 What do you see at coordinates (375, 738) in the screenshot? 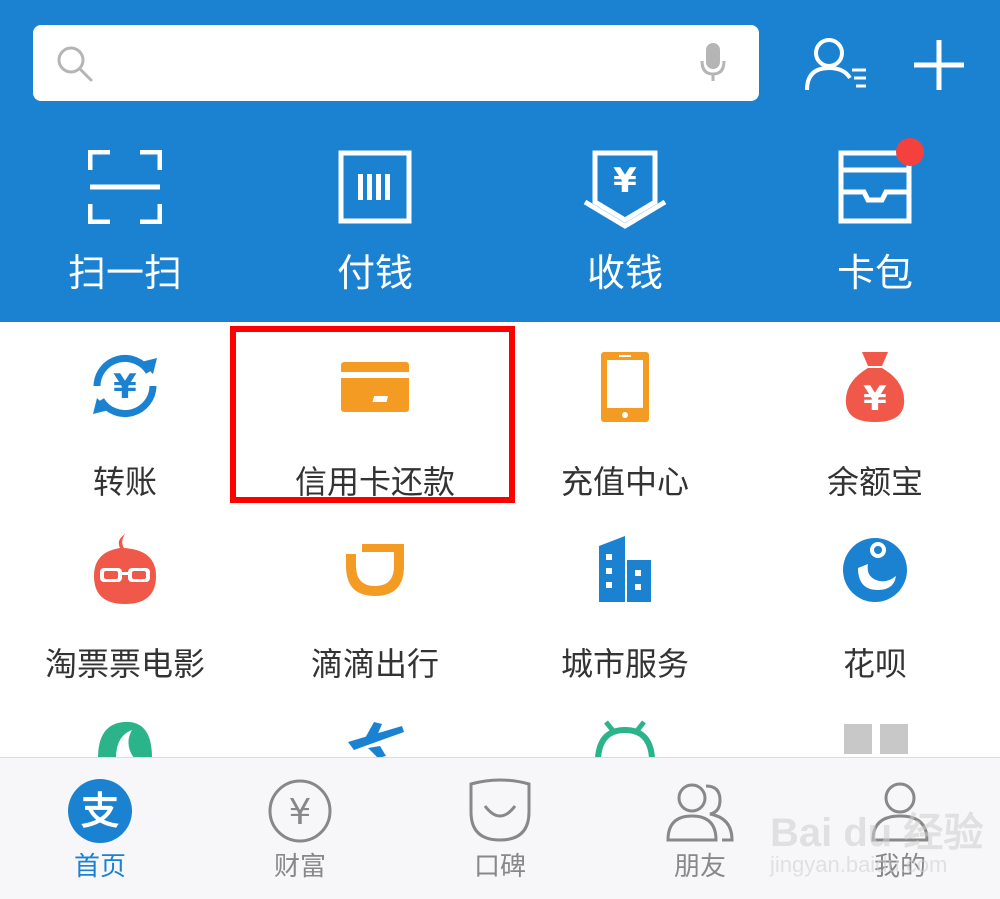
I see `plane-icon` at bounding box center [375, 738].